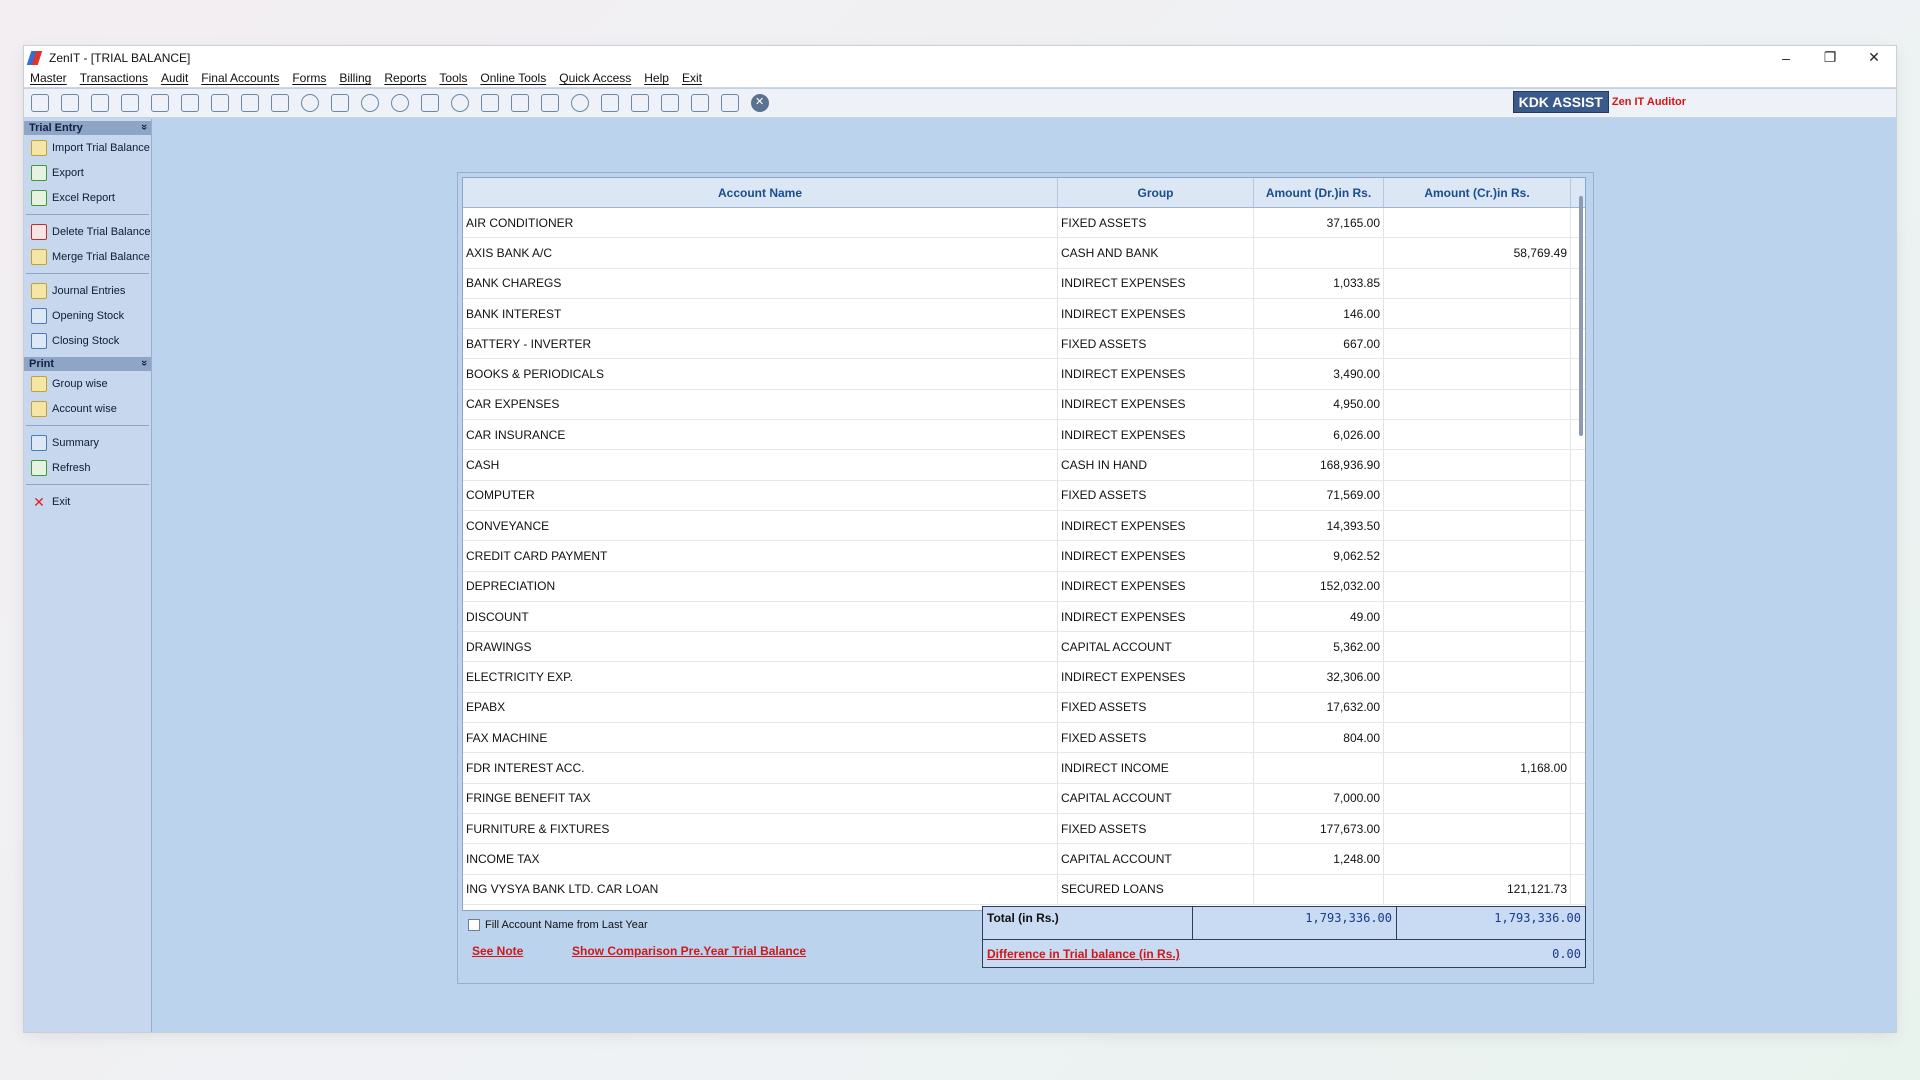 This screenshot has height=1080, width=1920. What do you see at coordinates (1319, 859) in the screenshot?
I see `cell-amount-dr: 1,248.00` at bounding box center [1319, 859].